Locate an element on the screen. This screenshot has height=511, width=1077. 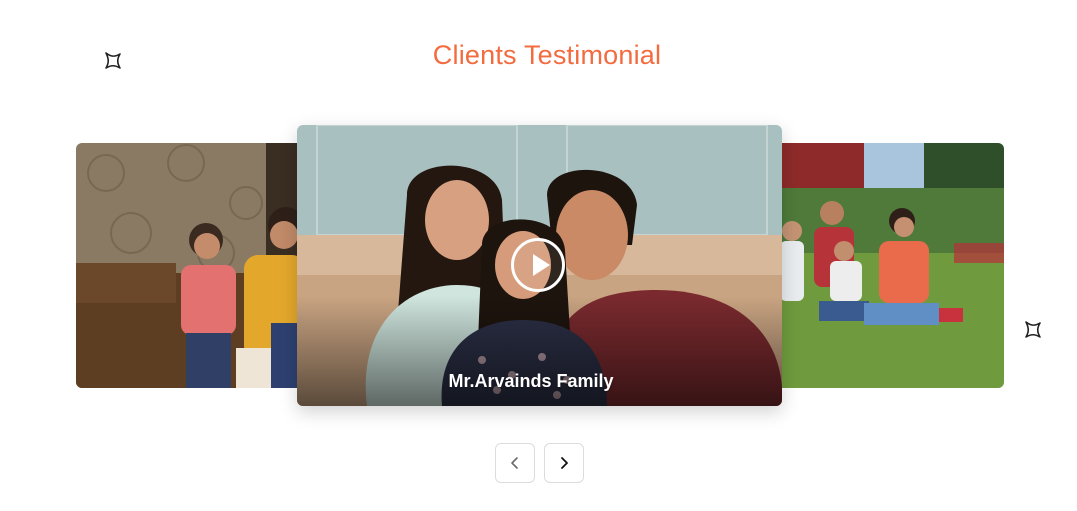
family-on-lawn-photo is located at coordinates (889, 265).